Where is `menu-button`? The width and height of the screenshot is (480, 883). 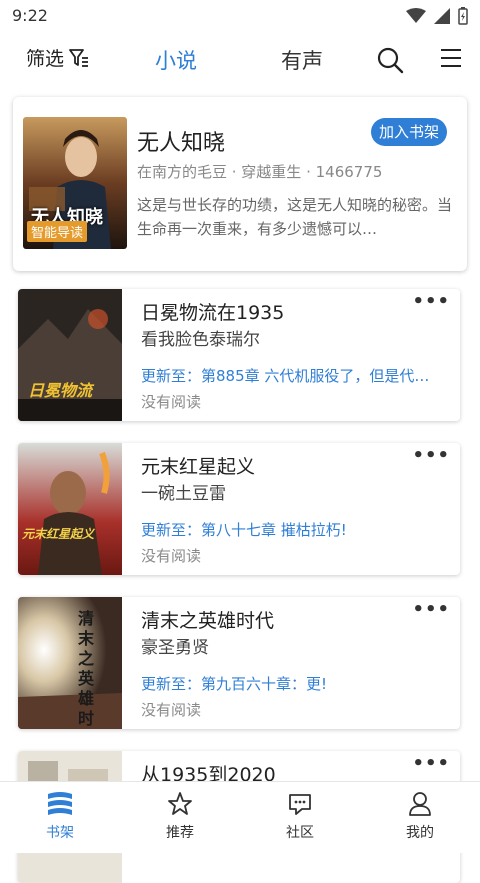 menu-button is located at coordinates (451, 60).